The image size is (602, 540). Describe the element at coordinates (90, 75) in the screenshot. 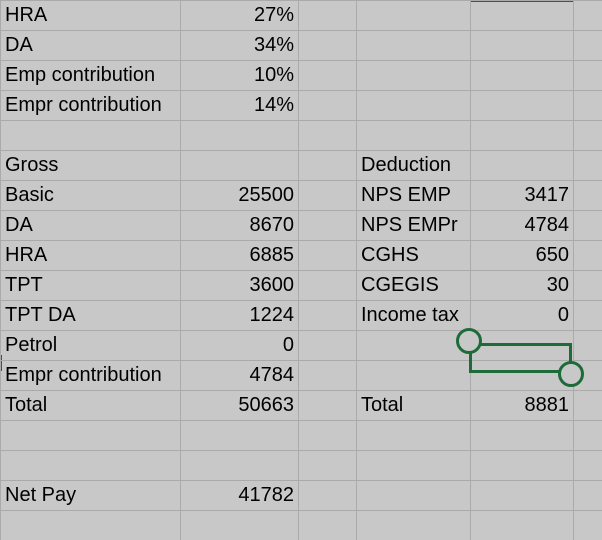

I see `cell: Emp contribution` at that location.